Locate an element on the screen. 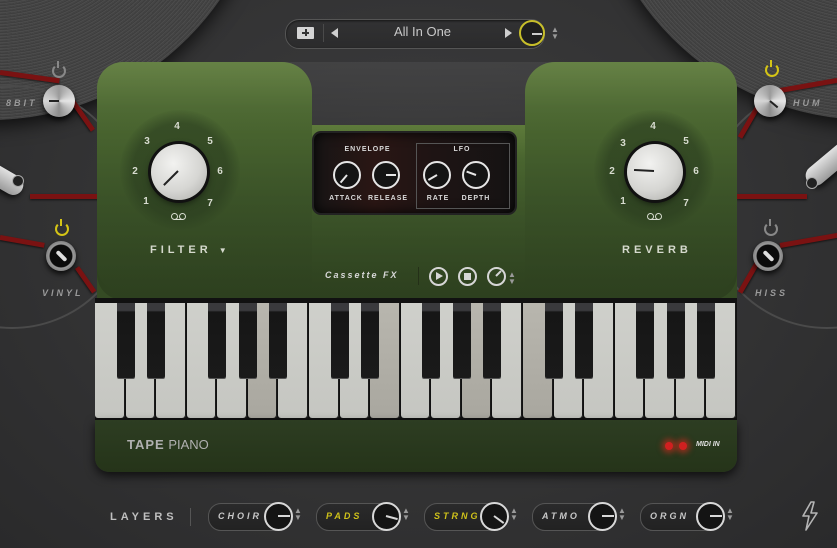 This screenshot has width=837, height=548. layer-atmo: ATMO is located at coordinates (574, 516).